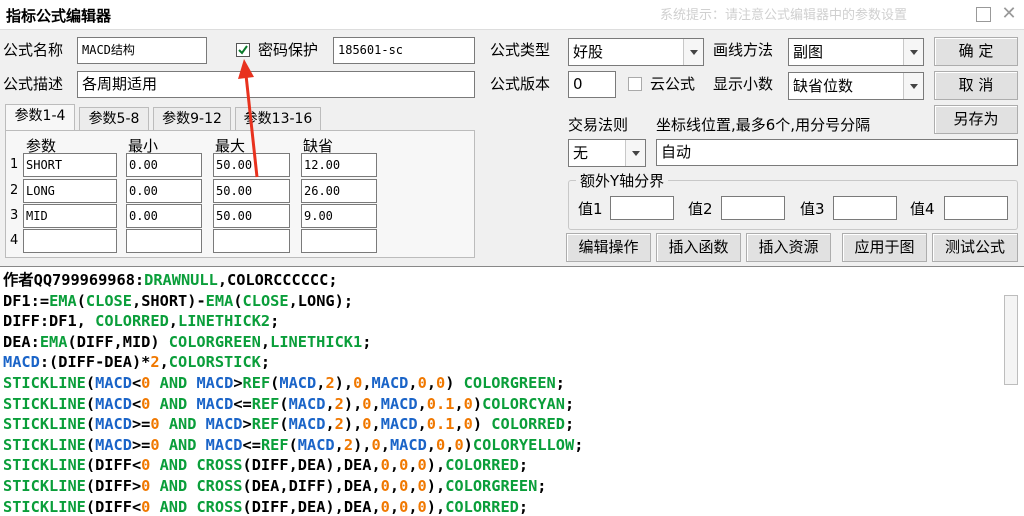 This screenshot has width=1024, height=516. What do you see at coordinates (70, 165) in the screenshot?
I see `param-name-input: SHORT` at bounding box center [70, 165].